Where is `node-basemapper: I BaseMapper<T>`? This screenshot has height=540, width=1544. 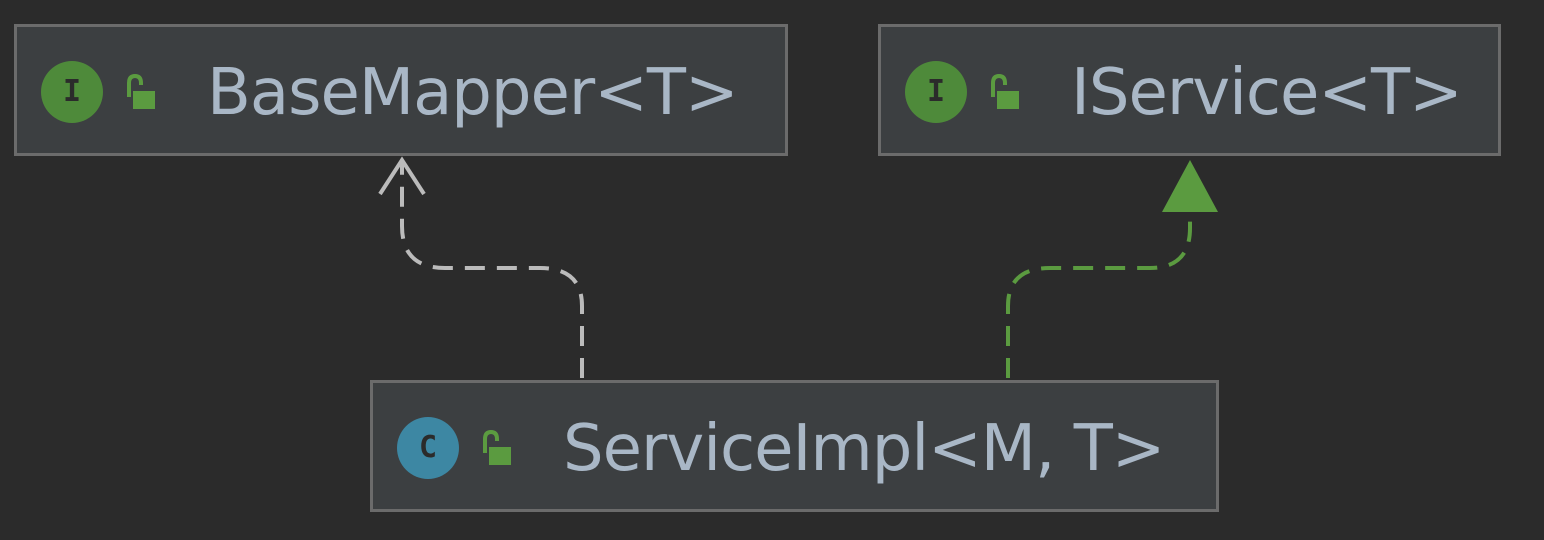
node-basemapper: I BaseMapper<T> is located at coordinates (401, 90).